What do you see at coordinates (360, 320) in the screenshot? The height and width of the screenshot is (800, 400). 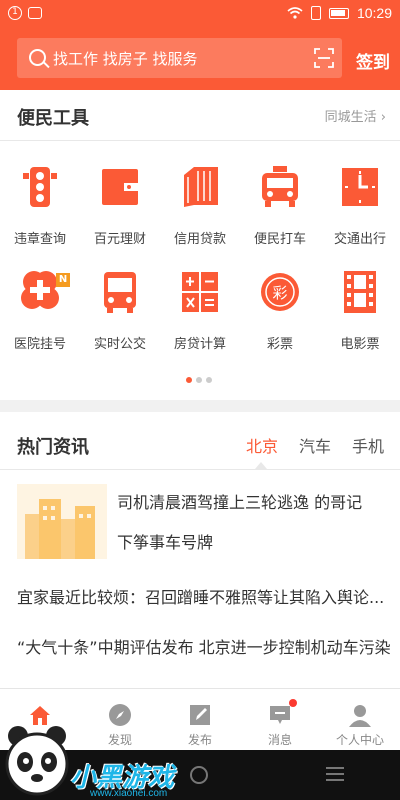 I see `tool-movie-ticket: 电影票` at bounding box center [360, 320].